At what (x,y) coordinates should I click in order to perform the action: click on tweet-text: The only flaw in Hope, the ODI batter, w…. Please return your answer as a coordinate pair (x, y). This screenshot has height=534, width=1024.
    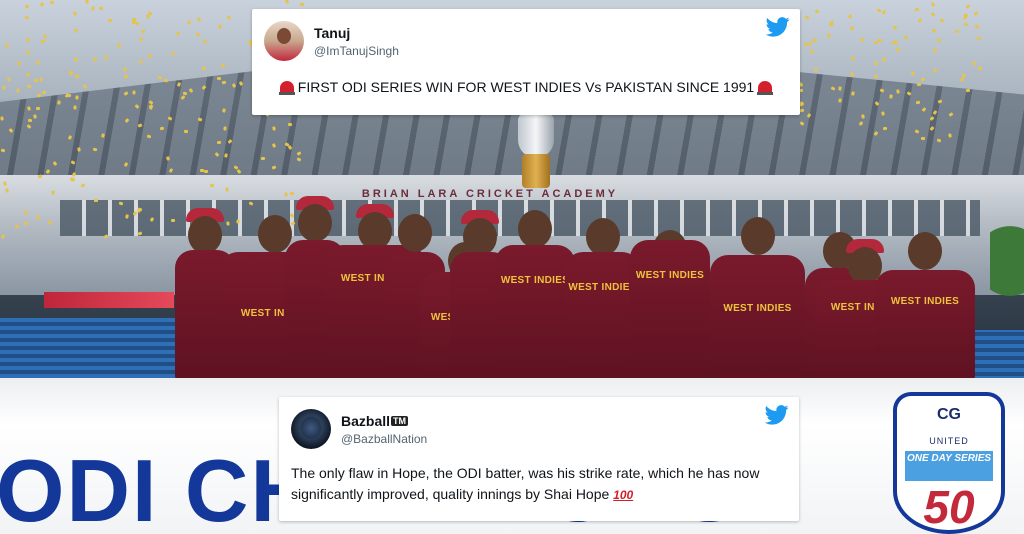
    Looking at the image, I should click on (525, 483).